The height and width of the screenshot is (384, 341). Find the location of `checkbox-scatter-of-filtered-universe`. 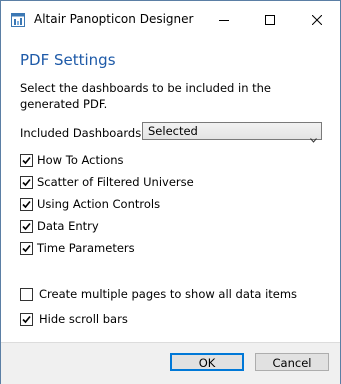

checkbox-scatter-of-filtered-universe is located at coordinates (26, 182).